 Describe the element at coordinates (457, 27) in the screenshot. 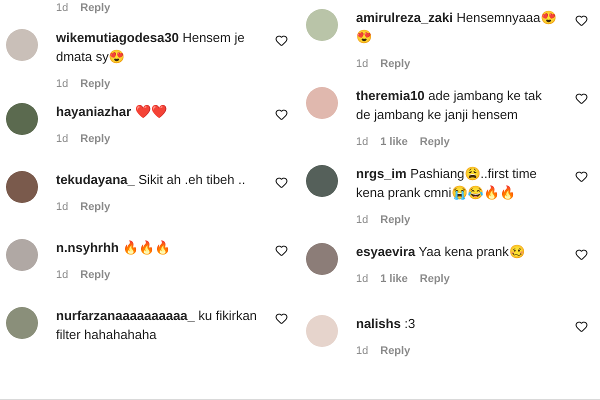

I see `comment-text: amirulreza_zaki Hensemnyaaa😍😍` at that location.